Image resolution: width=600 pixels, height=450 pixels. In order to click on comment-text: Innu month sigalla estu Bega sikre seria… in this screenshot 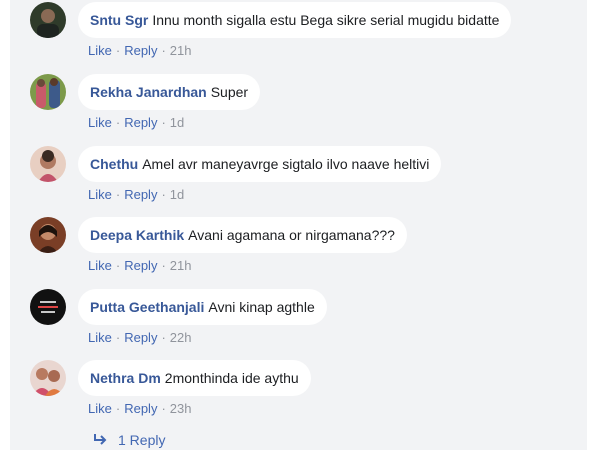, I will do `click(326, 20)`.